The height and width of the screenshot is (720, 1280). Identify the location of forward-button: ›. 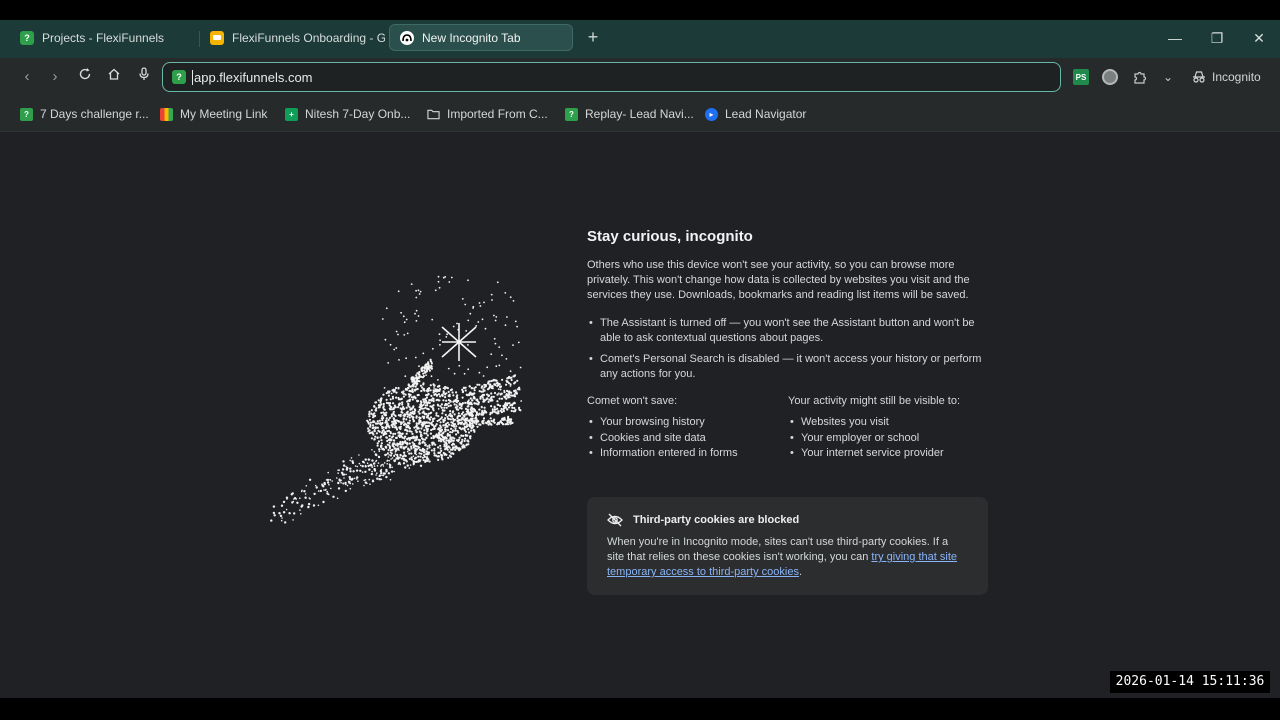
(55, 77).